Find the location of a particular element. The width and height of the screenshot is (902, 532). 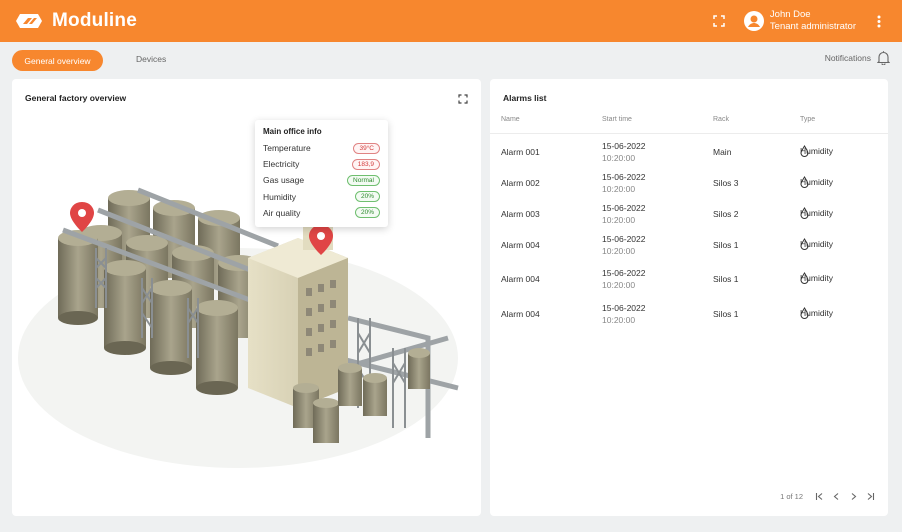

popup-row-label: Air quality is located at coordinates (282, 212).